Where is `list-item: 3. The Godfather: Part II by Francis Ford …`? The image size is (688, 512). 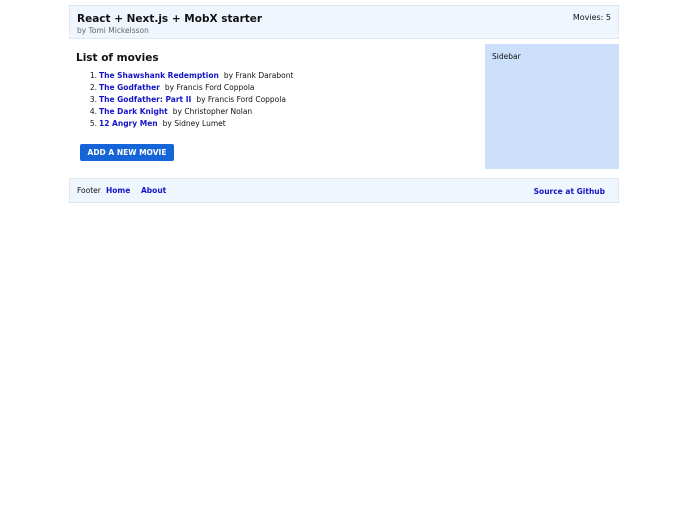
list-item: 3. The Godfather: Part II by Francis Ford … is located at coordinates (186, 101).